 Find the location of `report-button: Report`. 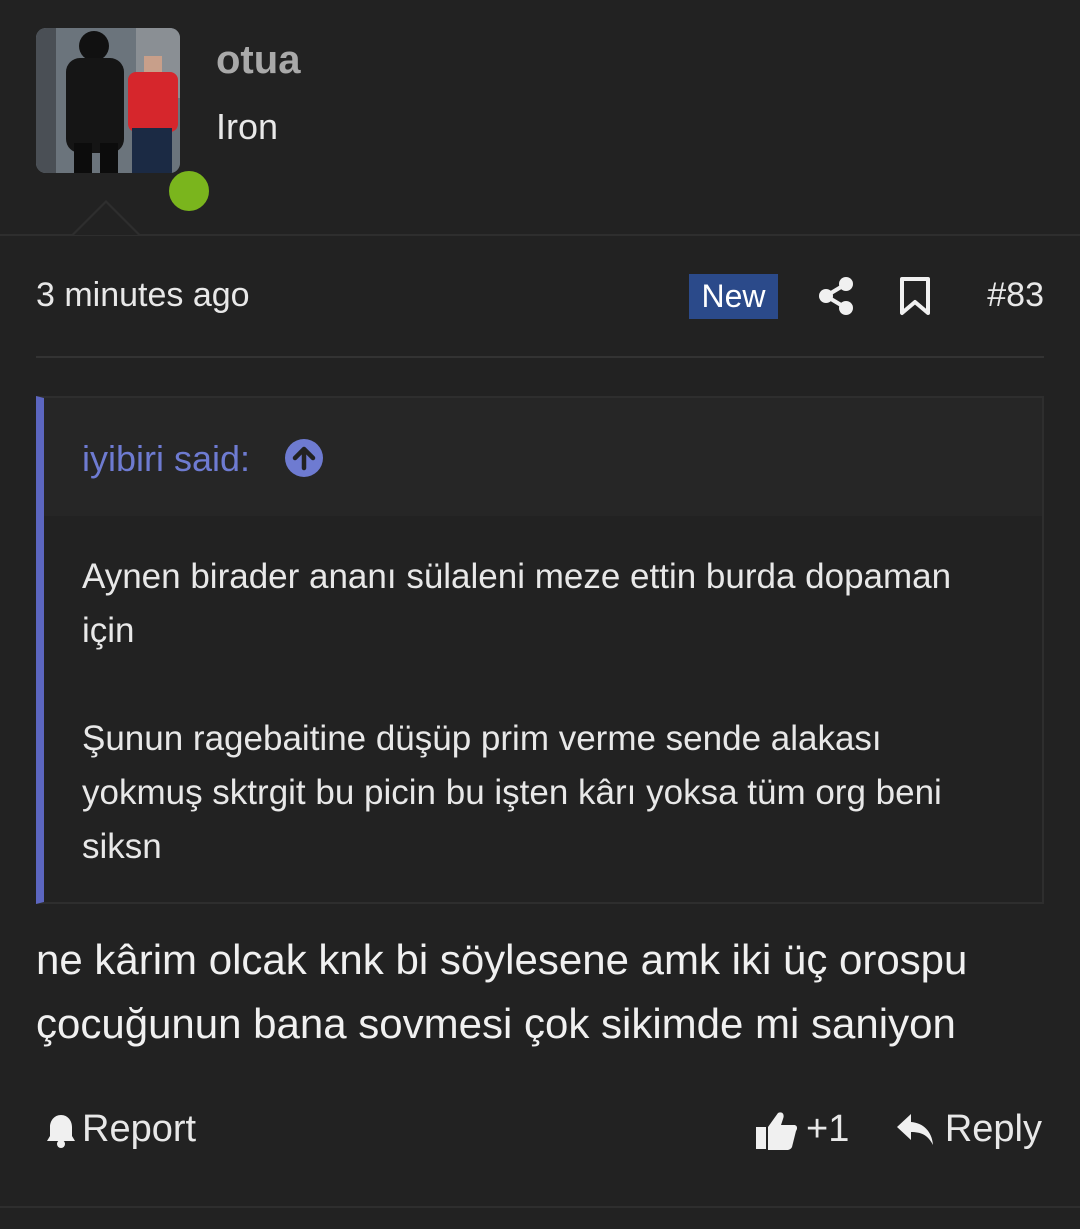

report-button: Report is located at coordinates (120, 1129).